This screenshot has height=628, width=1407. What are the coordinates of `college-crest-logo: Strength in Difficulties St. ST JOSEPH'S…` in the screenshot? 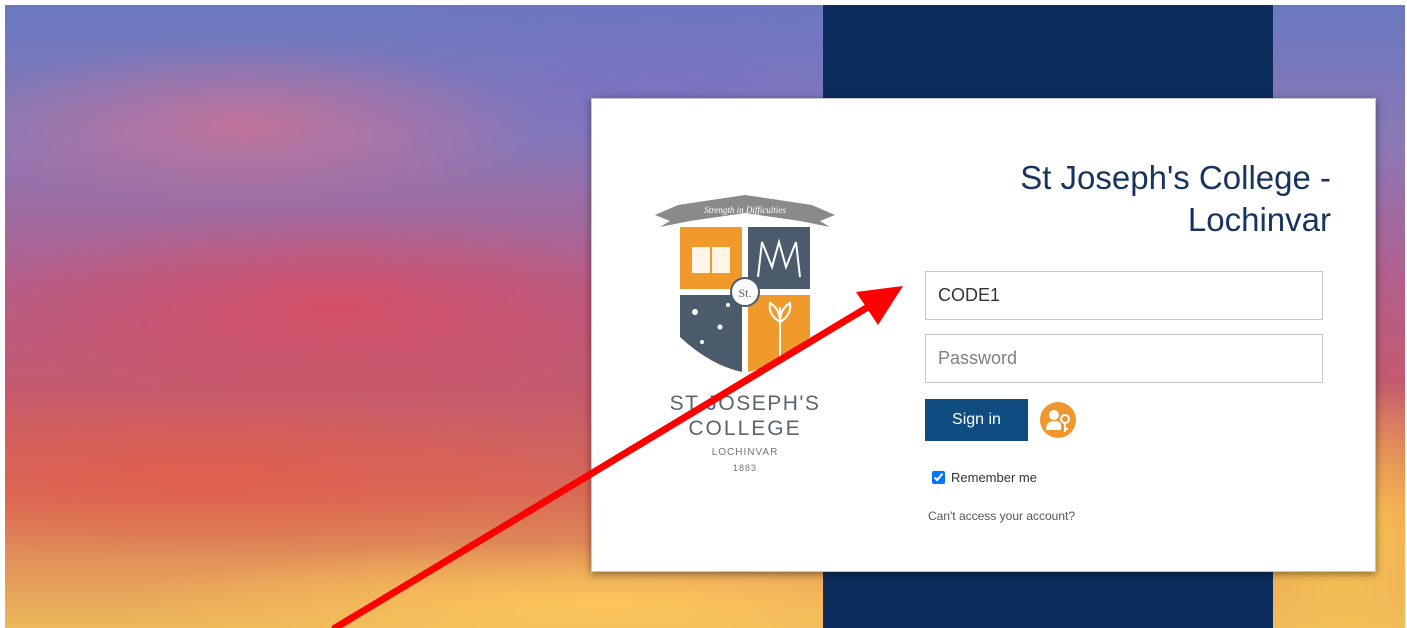 It's located at (745, 337).